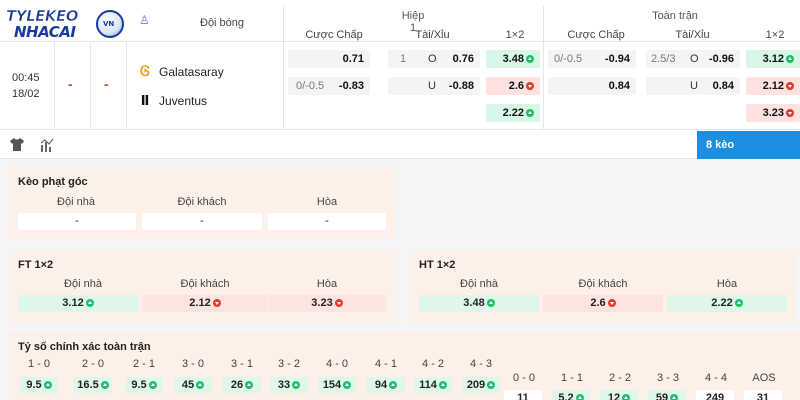 This screenshot has height=400, width=800. I want to click on kickoff-date: 18/02, so click(26, 94).